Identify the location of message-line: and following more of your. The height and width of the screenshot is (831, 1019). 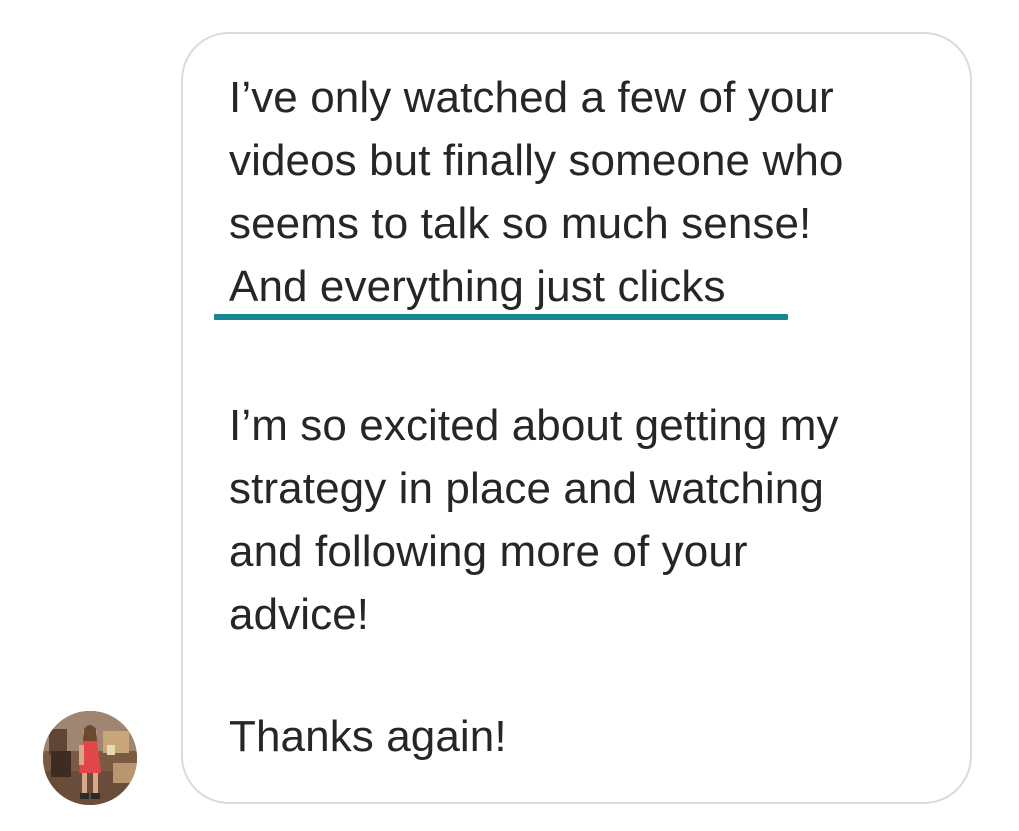
(488, 551).